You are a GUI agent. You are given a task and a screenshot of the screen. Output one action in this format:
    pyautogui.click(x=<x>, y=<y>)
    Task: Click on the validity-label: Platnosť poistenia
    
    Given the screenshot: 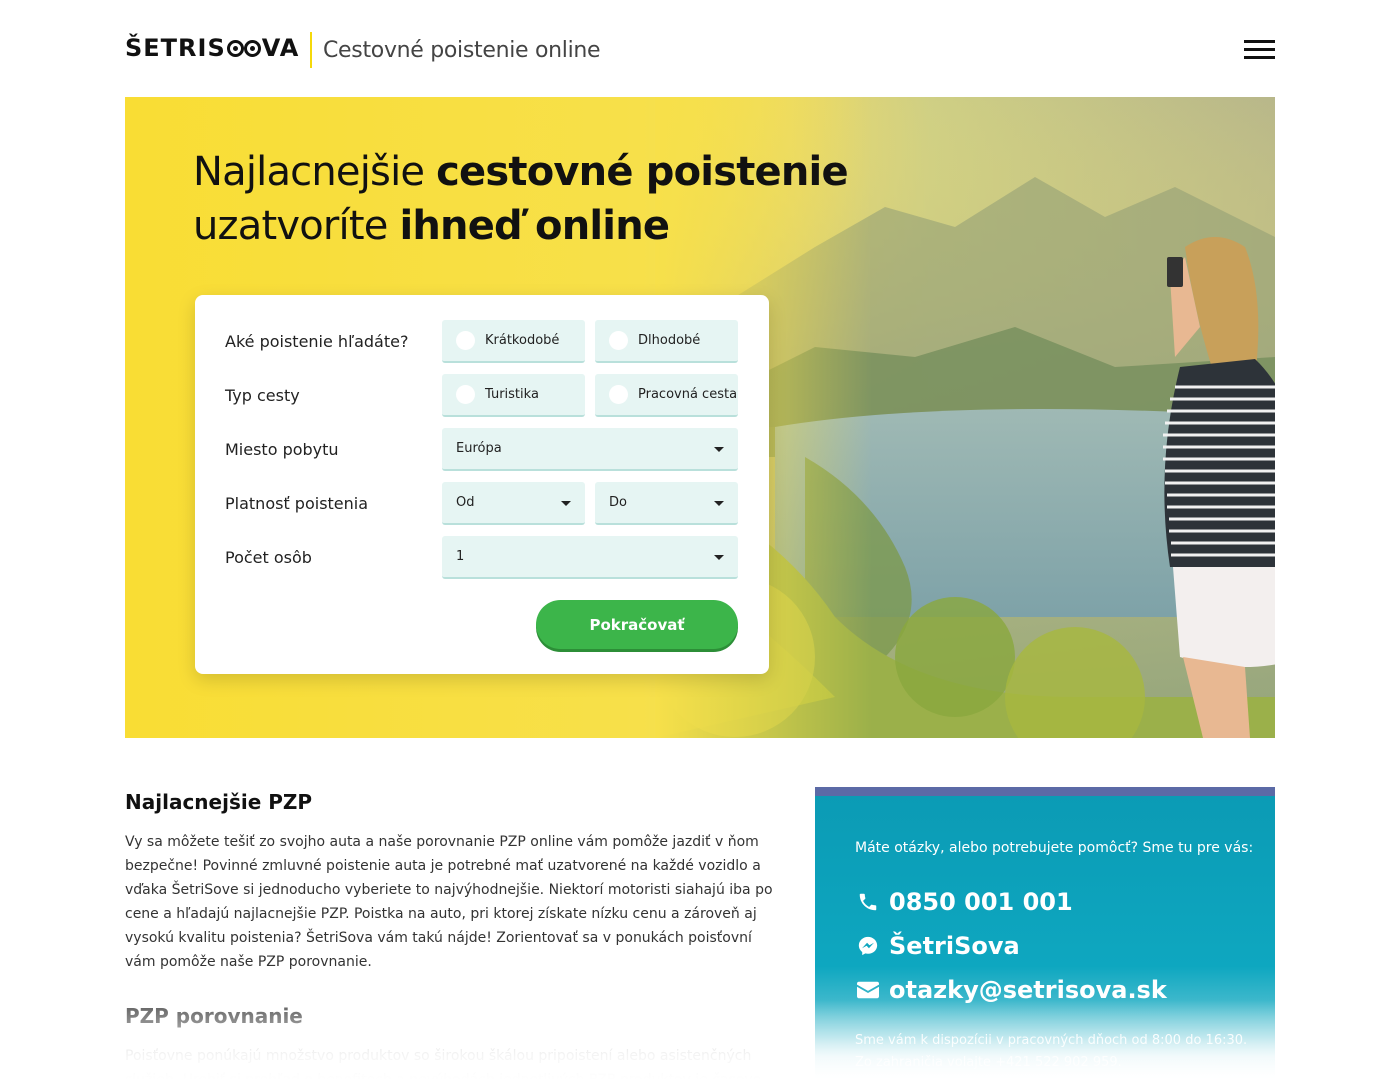 What is the action you would take?
    pyautogui.click(x=297, y=503)
    